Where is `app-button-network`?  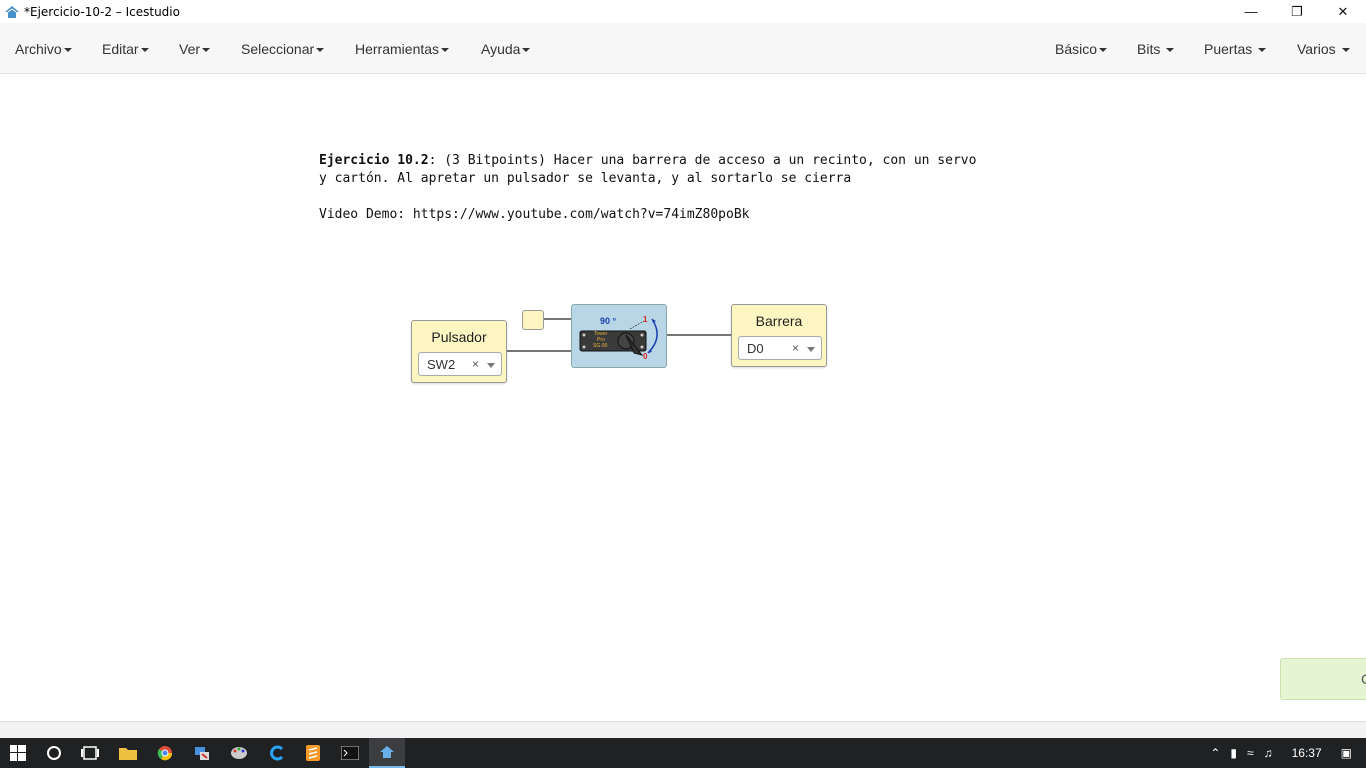 app-button-network is located at coordinates (202, 753).